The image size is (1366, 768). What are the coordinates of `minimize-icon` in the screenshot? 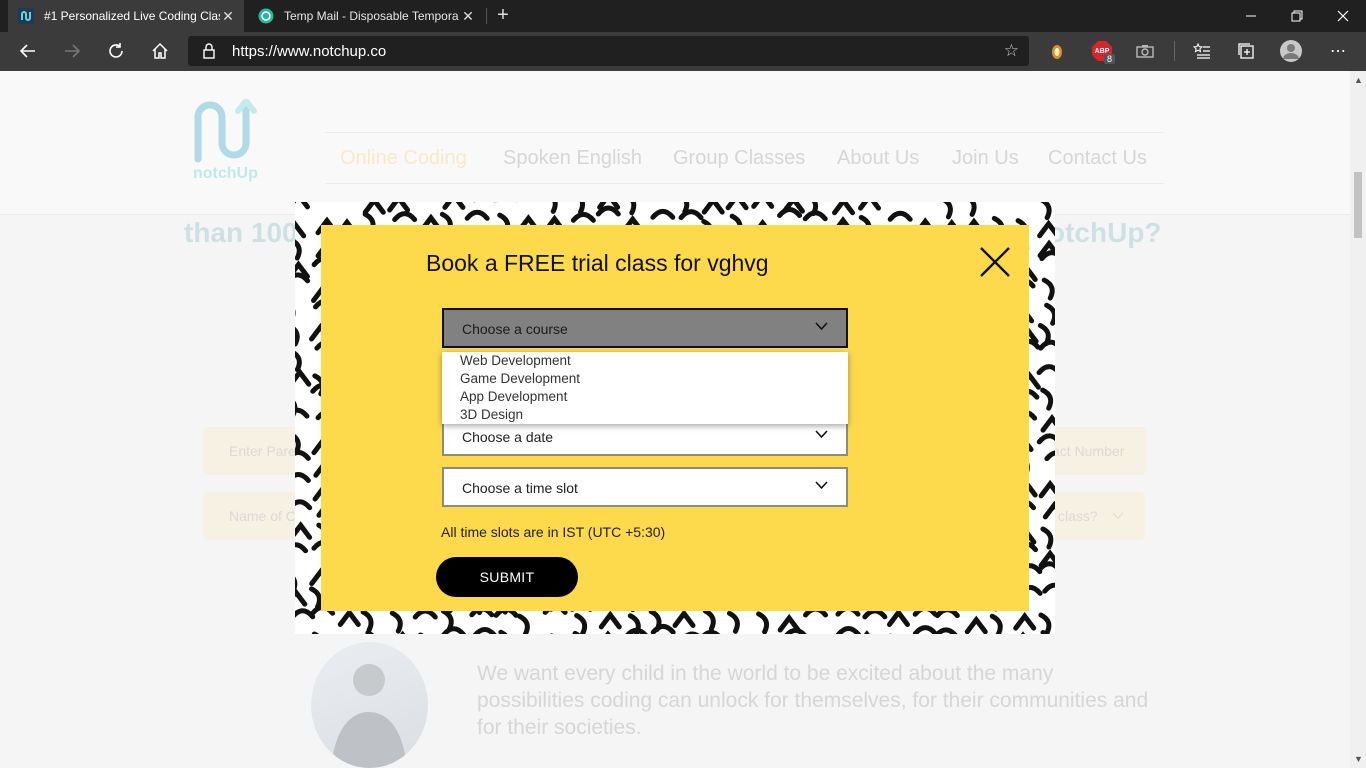 It's located at (1251, 16).